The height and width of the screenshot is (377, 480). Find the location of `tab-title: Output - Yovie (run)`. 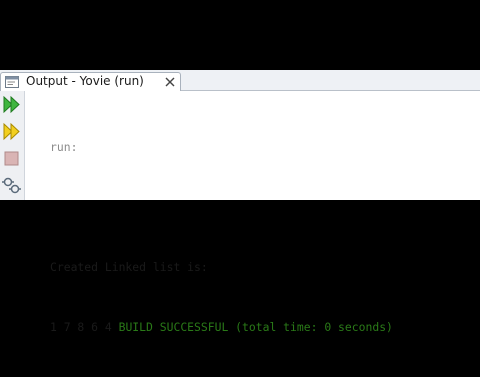

tab-title: Output - Yovie (run) is located at coordinates (85, 81).